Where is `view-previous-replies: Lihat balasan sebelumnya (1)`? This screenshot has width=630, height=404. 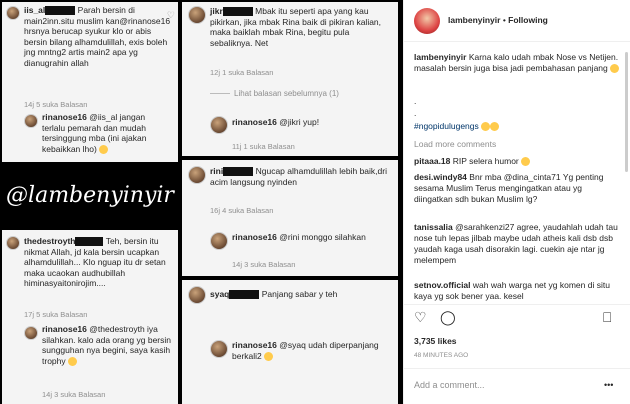 view-previous-replies: Lihat balasan sebelumnya (1) is located at coordinates (274, 93).